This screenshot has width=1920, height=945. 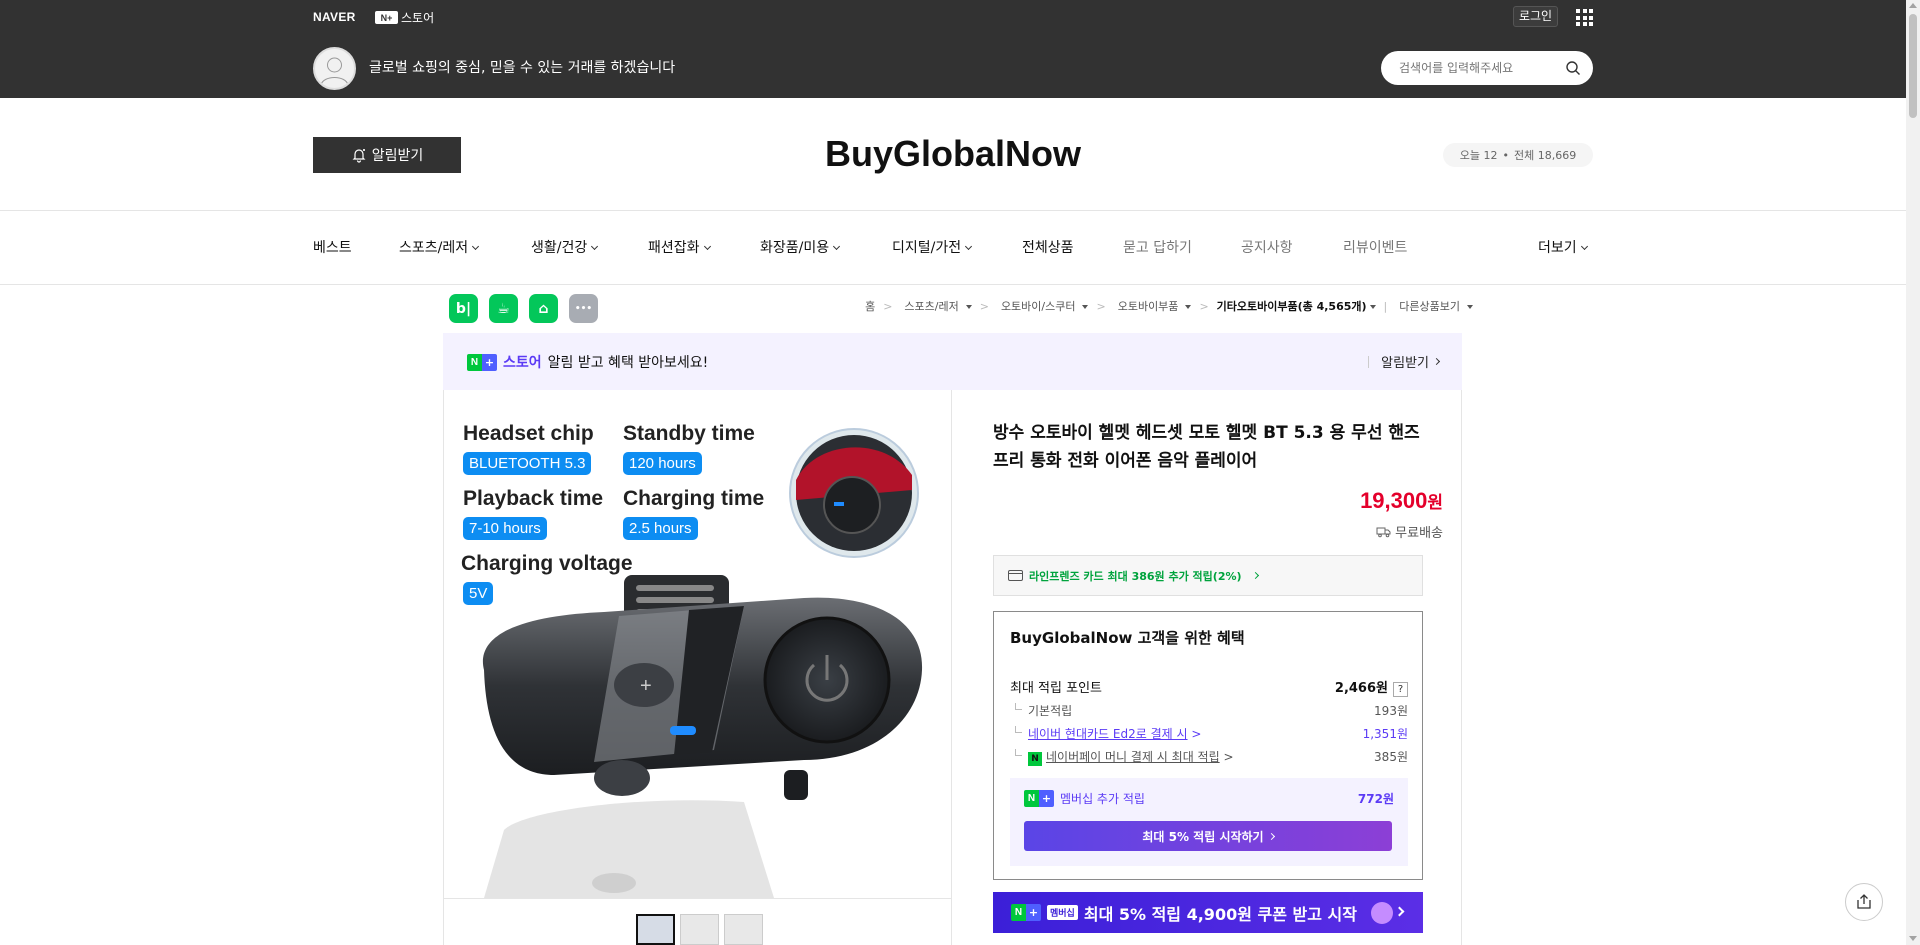 I want to click on spec-voltage-value: 5V, so click(x=478, y=593).